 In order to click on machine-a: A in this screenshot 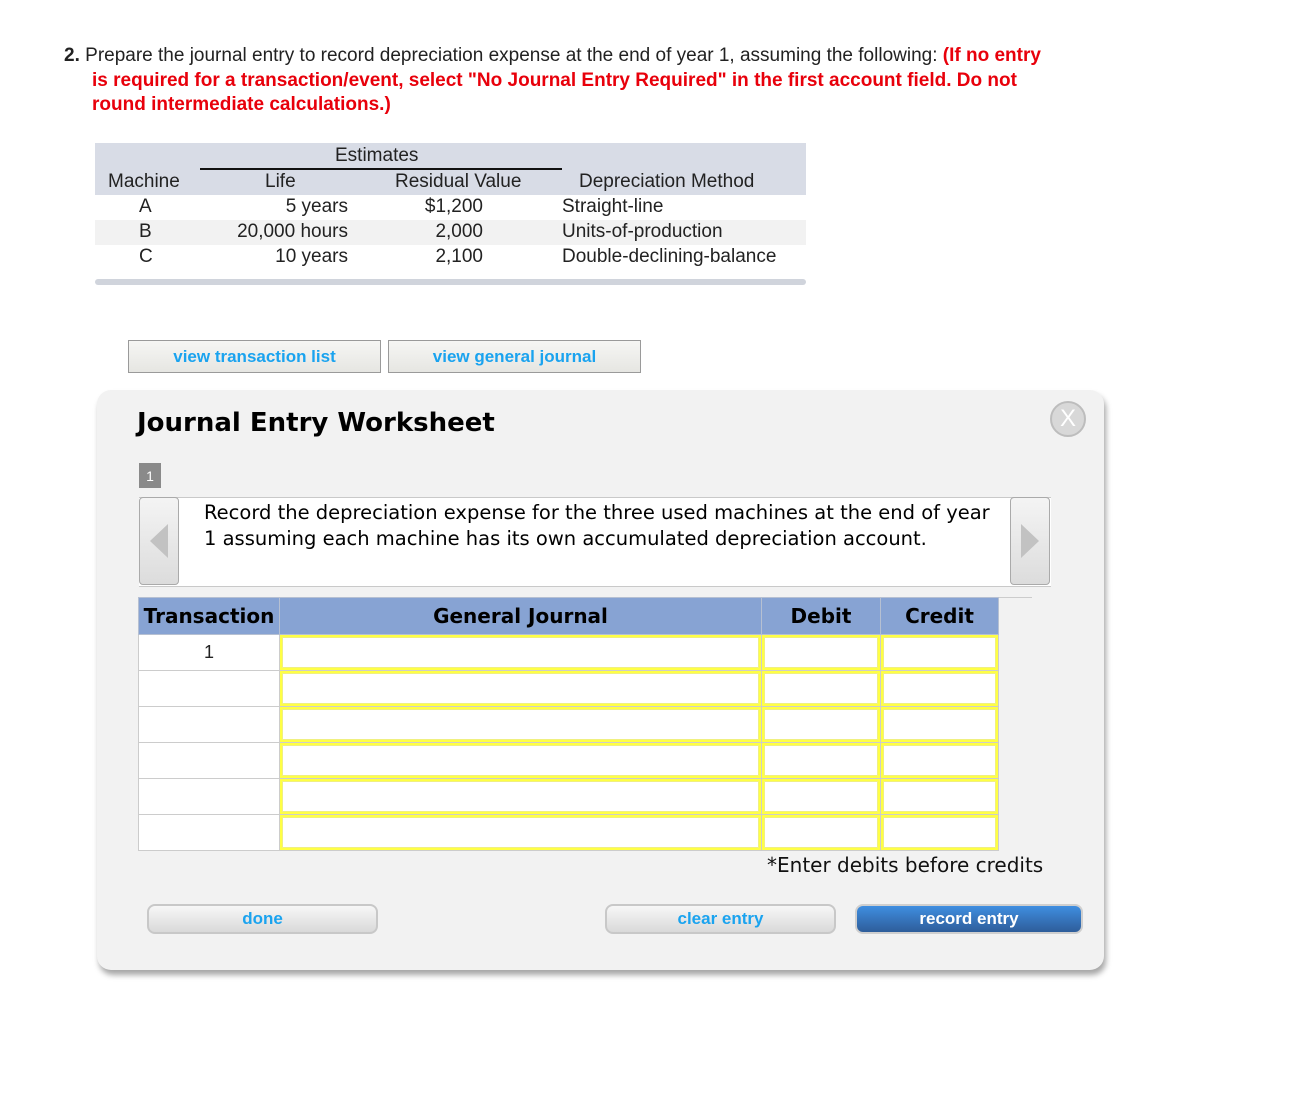, I will do `click(145, 206)`.